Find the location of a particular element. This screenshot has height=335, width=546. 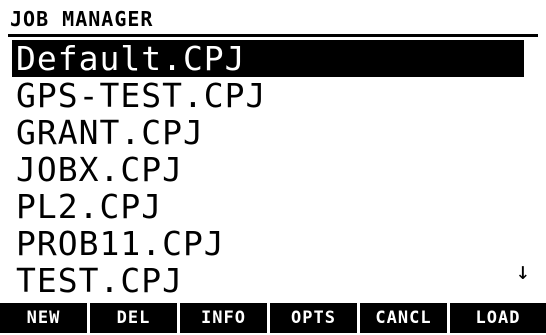

options-button: OPTS is located at coordinates (313, 318).